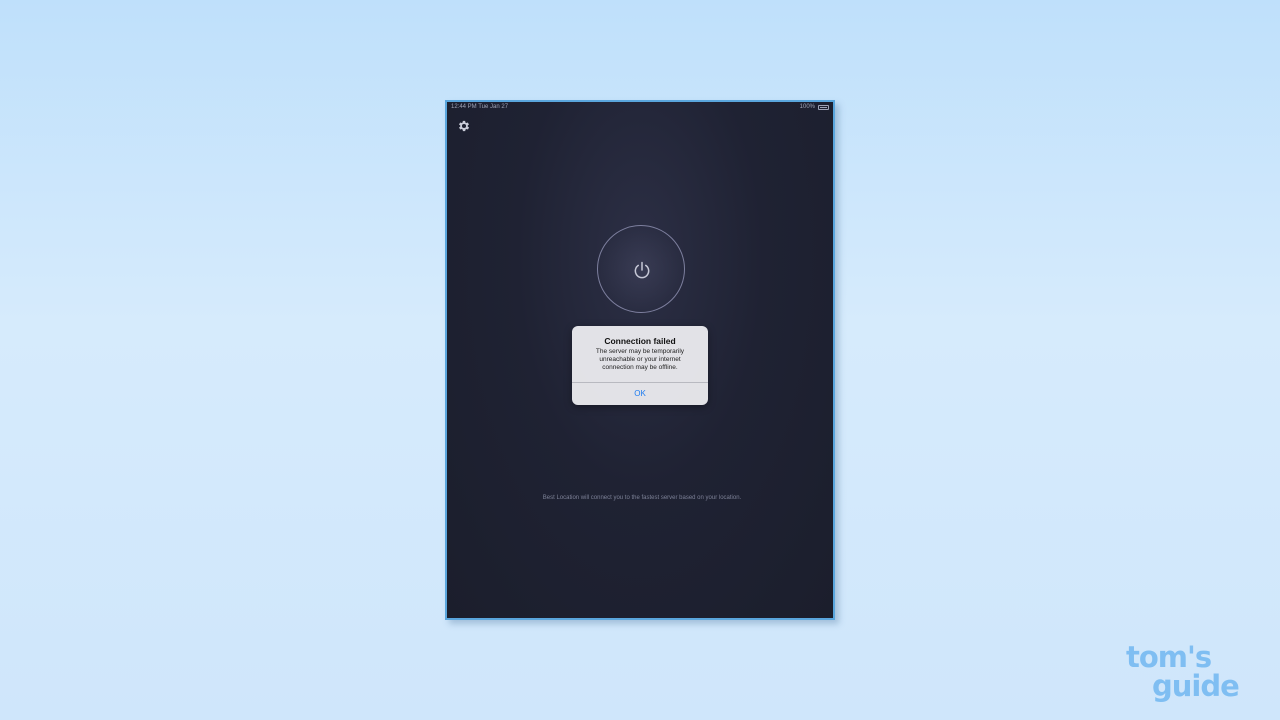 Image resolution: width=1280 pixels, height=720 pixels. I want to click on battery-icon, so click(823, 107).